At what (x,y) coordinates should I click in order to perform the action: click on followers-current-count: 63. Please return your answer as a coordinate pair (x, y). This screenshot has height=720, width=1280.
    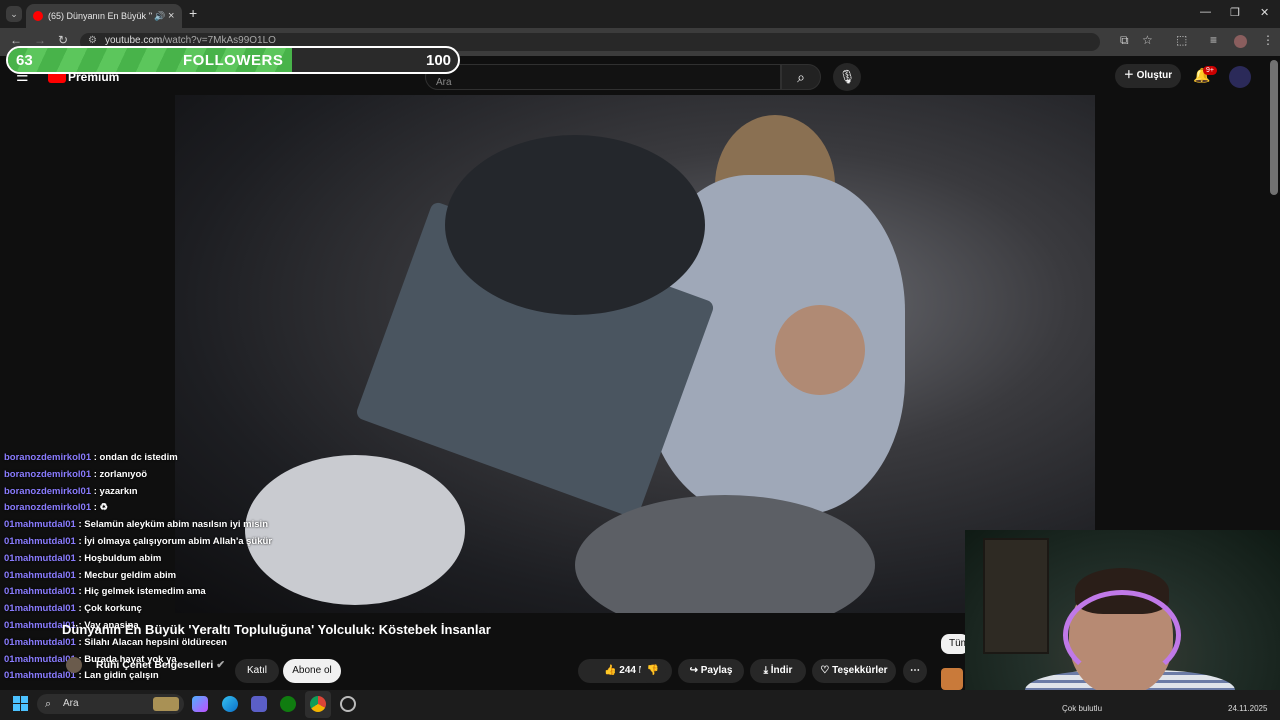
    Looking at the image, I should click on (24, 60).